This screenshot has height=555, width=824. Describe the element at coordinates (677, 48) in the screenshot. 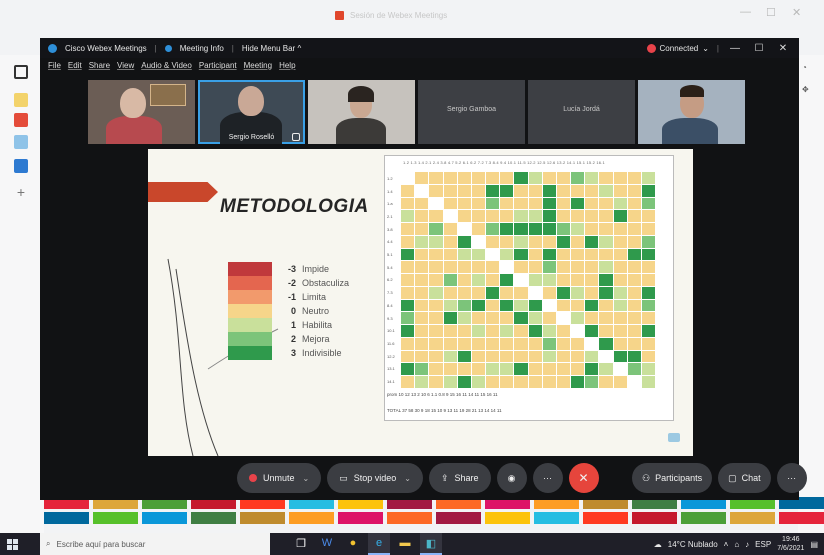

I see `connection-status: Connected ⌄` at that location.